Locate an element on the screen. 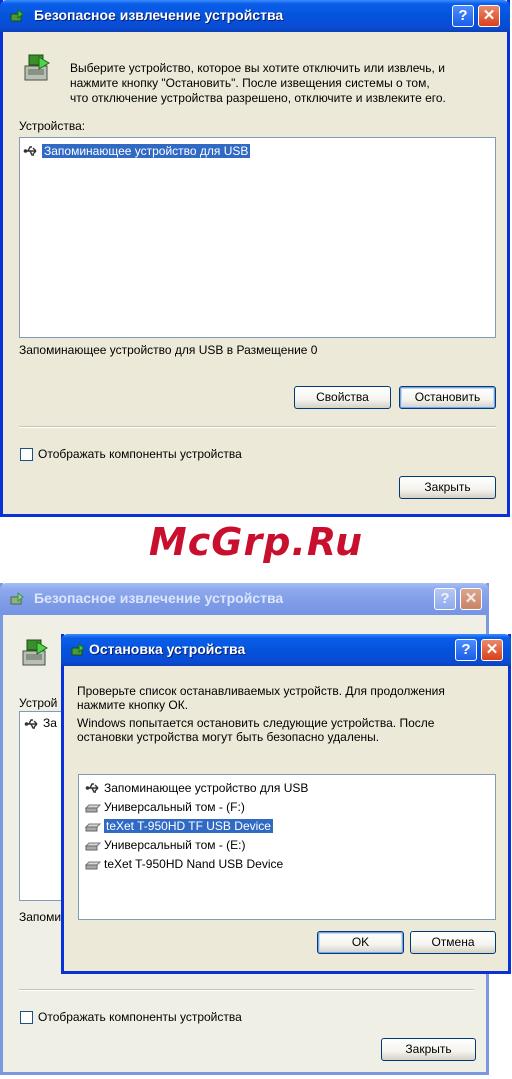  ok-button: OK is located at coordinates (360, 942).